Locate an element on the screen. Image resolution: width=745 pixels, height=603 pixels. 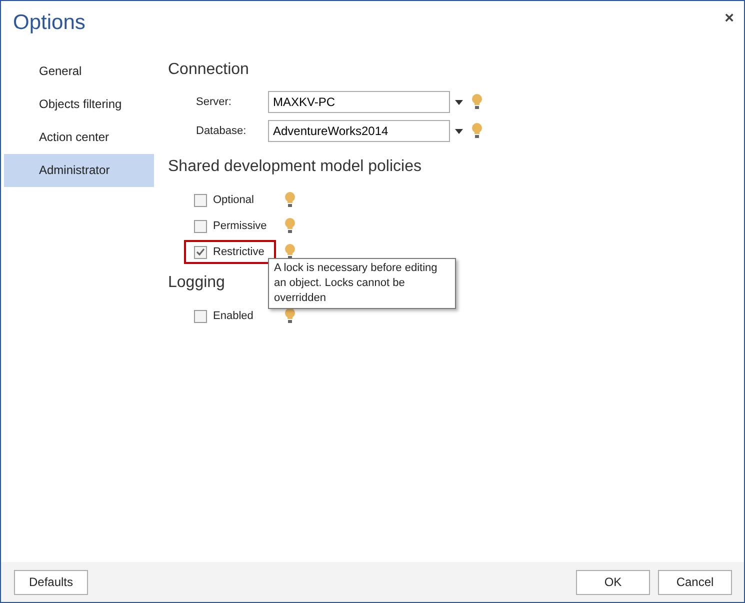
close-button: × is located at coordinates (729, 19).